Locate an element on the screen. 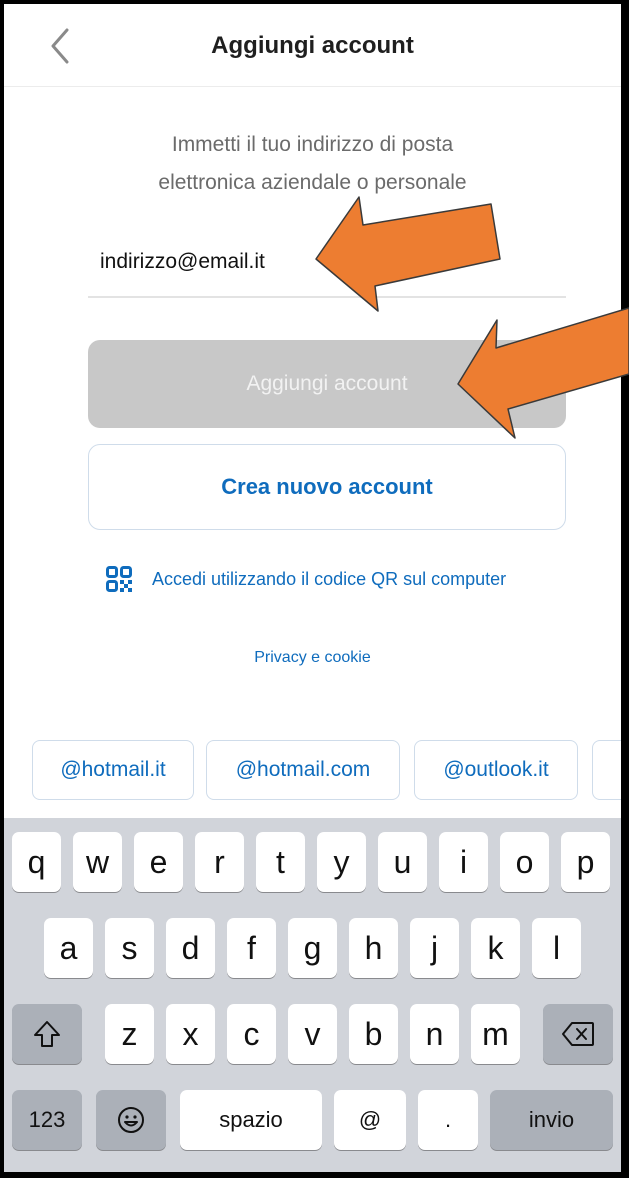 Image resolution: width=629 pixels, height=1178 pixels. key-l: l is located at coordinates (556, 948).